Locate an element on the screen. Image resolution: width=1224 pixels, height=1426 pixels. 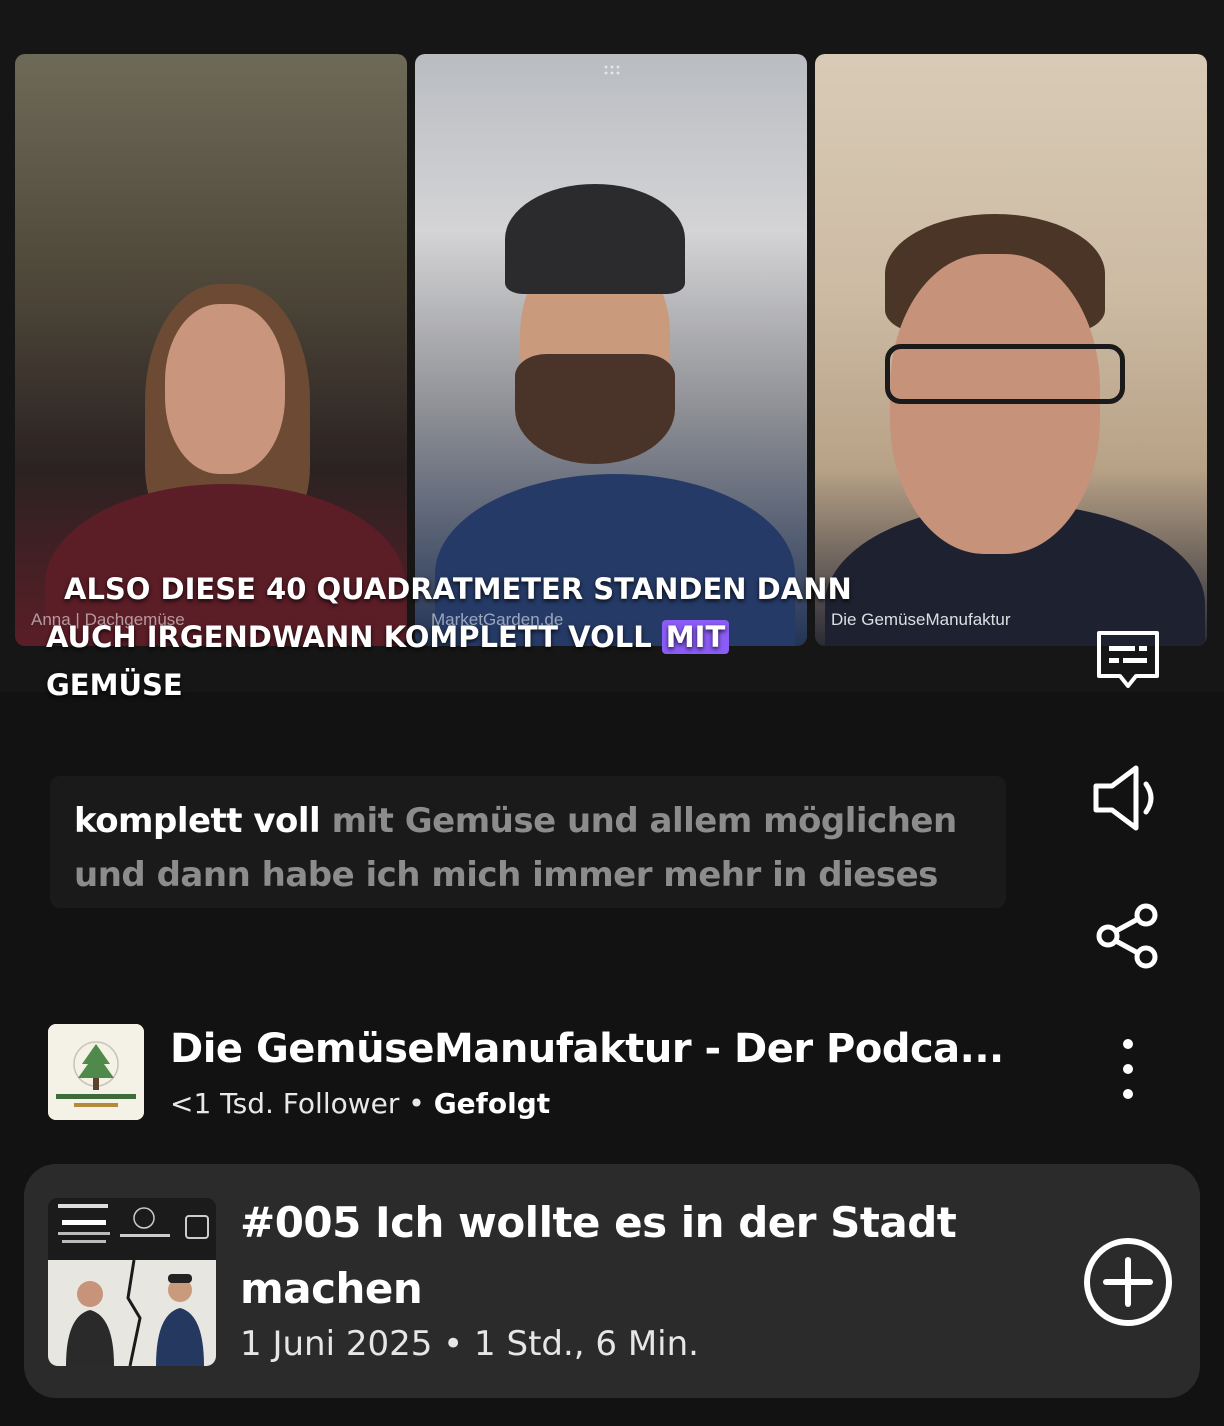
drag-handle-icon is located at coordinates (612, 69).